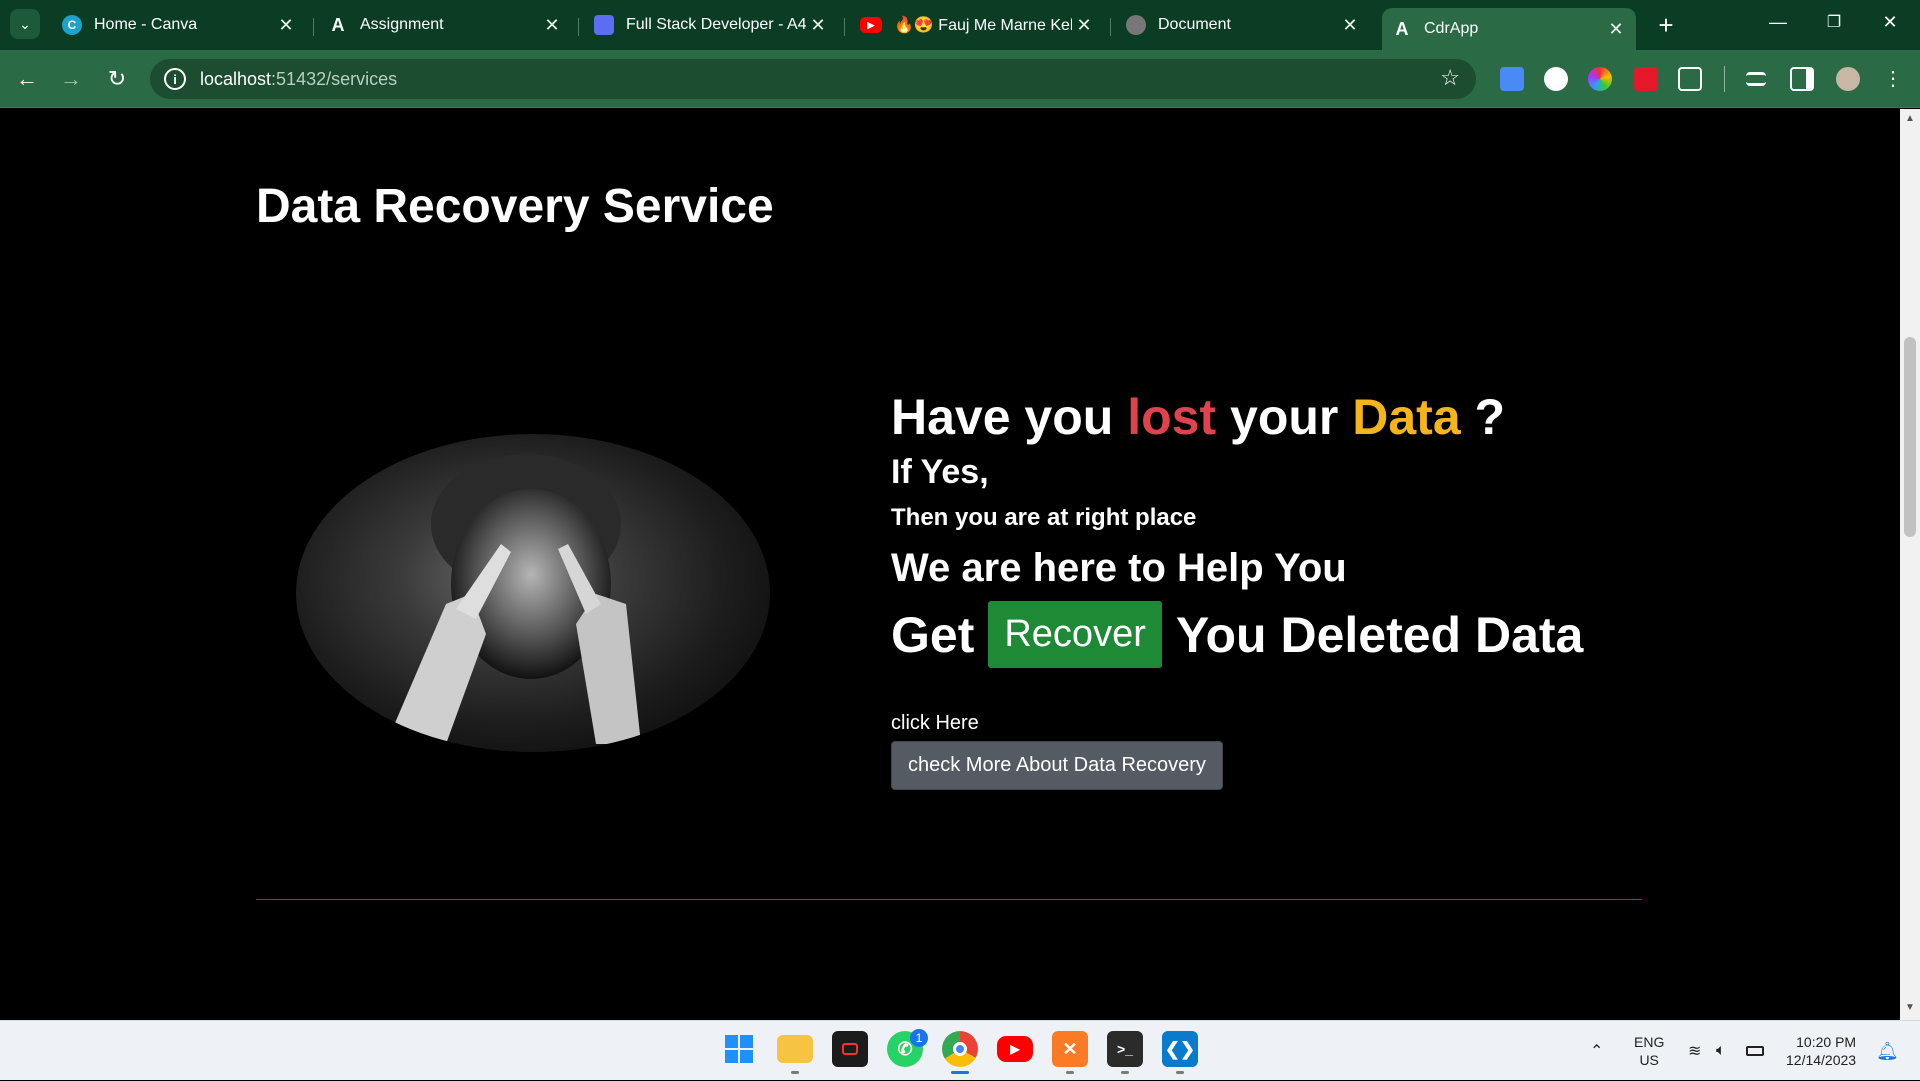 Image resolution: width=1920 pixels, height=1081 pixels. I want to click on new-tab-button: +, so click(1666, 26).